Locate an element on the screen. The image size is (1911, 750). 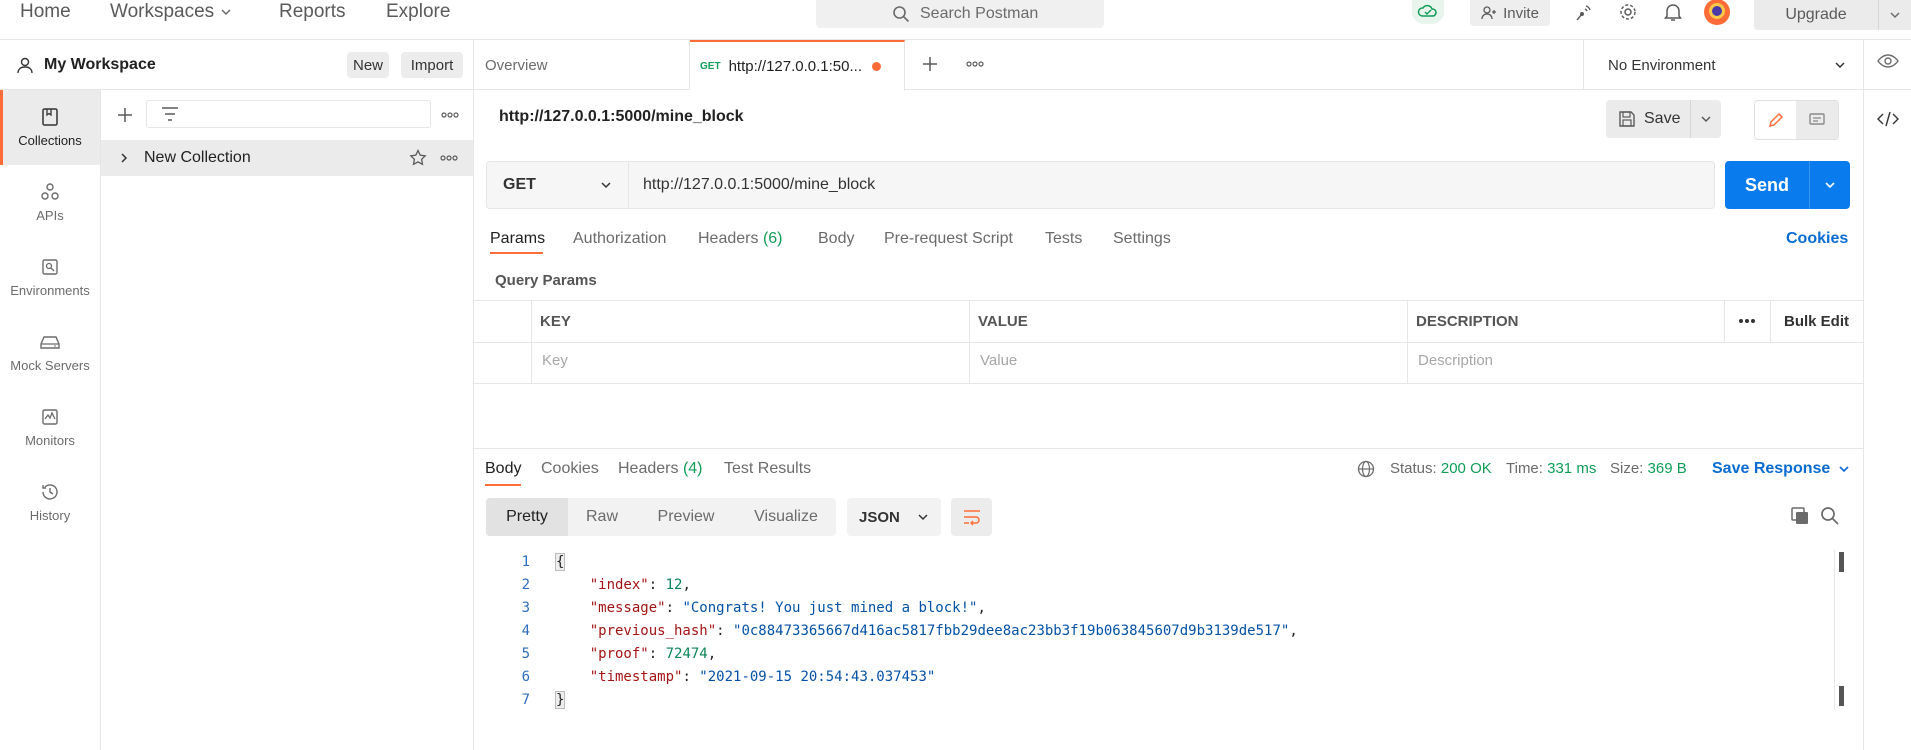
send-options-chevron-icon is located at coordinates (1830, 185).